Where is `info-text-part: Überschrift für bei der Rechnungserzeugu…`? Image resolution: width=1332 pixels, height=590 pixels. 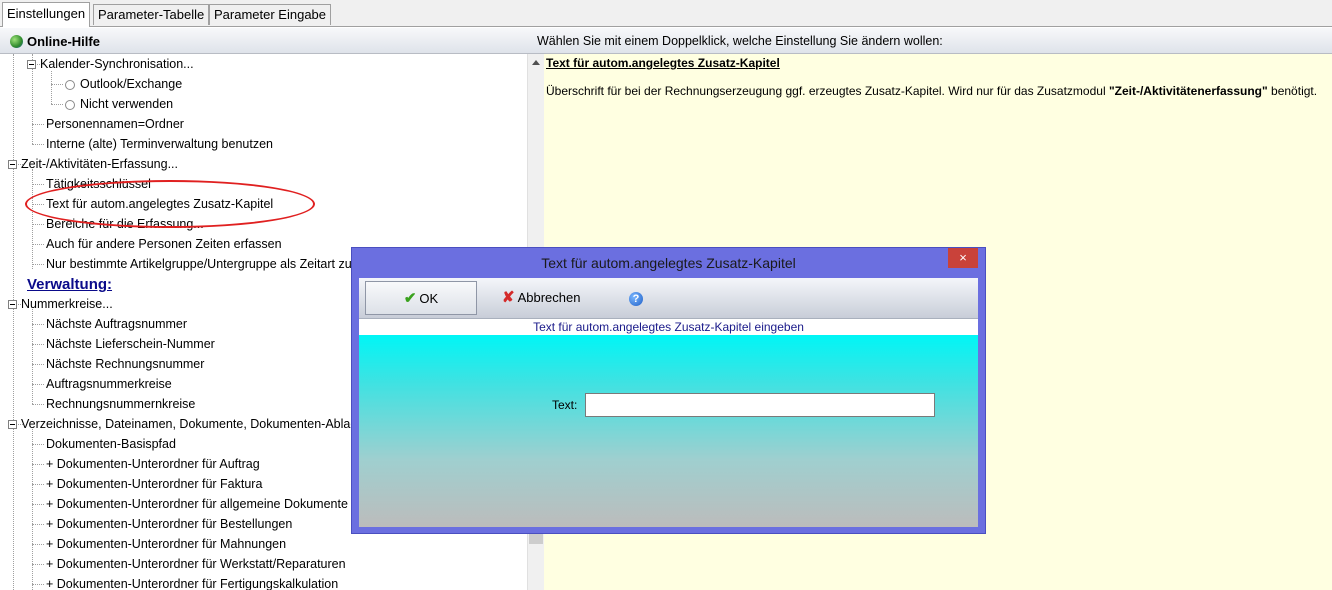
info-text-part: Überschrift für bei der Rechnungserzeugu… is located at coordinates (827, 91).